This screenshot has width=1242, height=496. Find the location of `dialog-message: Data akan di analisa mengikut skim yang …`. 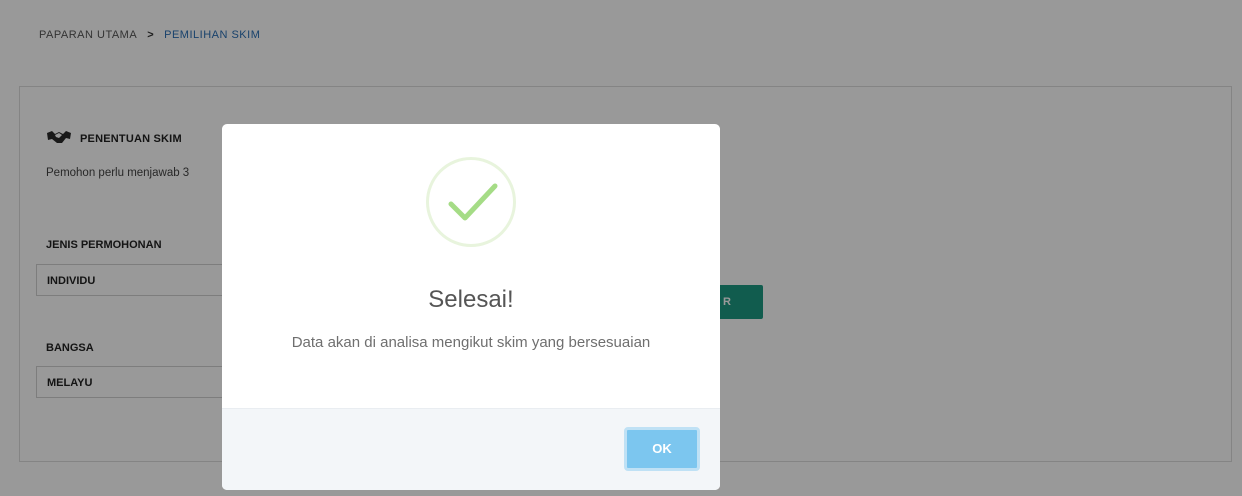

dialog-message: Data akan di analisa mengikut skim yang … is located at coordinates (471, 342).